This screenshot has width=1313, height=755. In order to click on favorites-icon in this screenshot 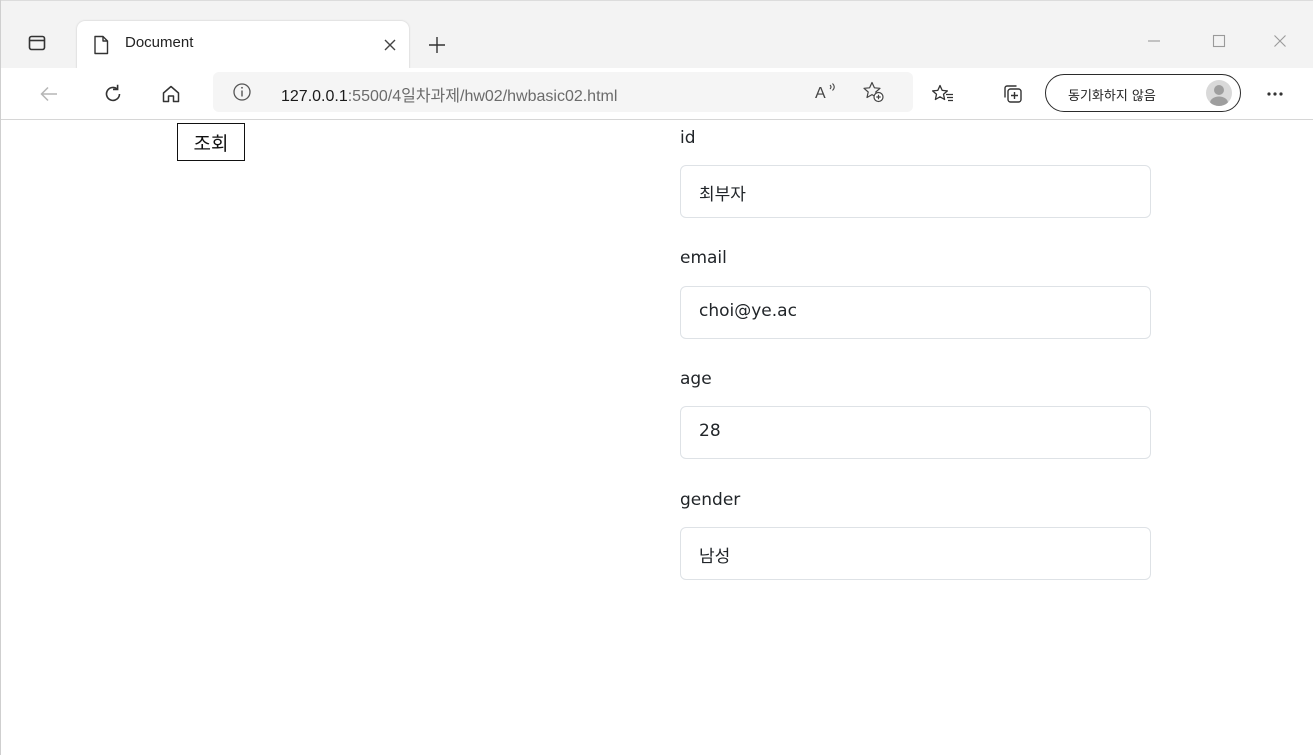, I will do `click(942, 93)`.